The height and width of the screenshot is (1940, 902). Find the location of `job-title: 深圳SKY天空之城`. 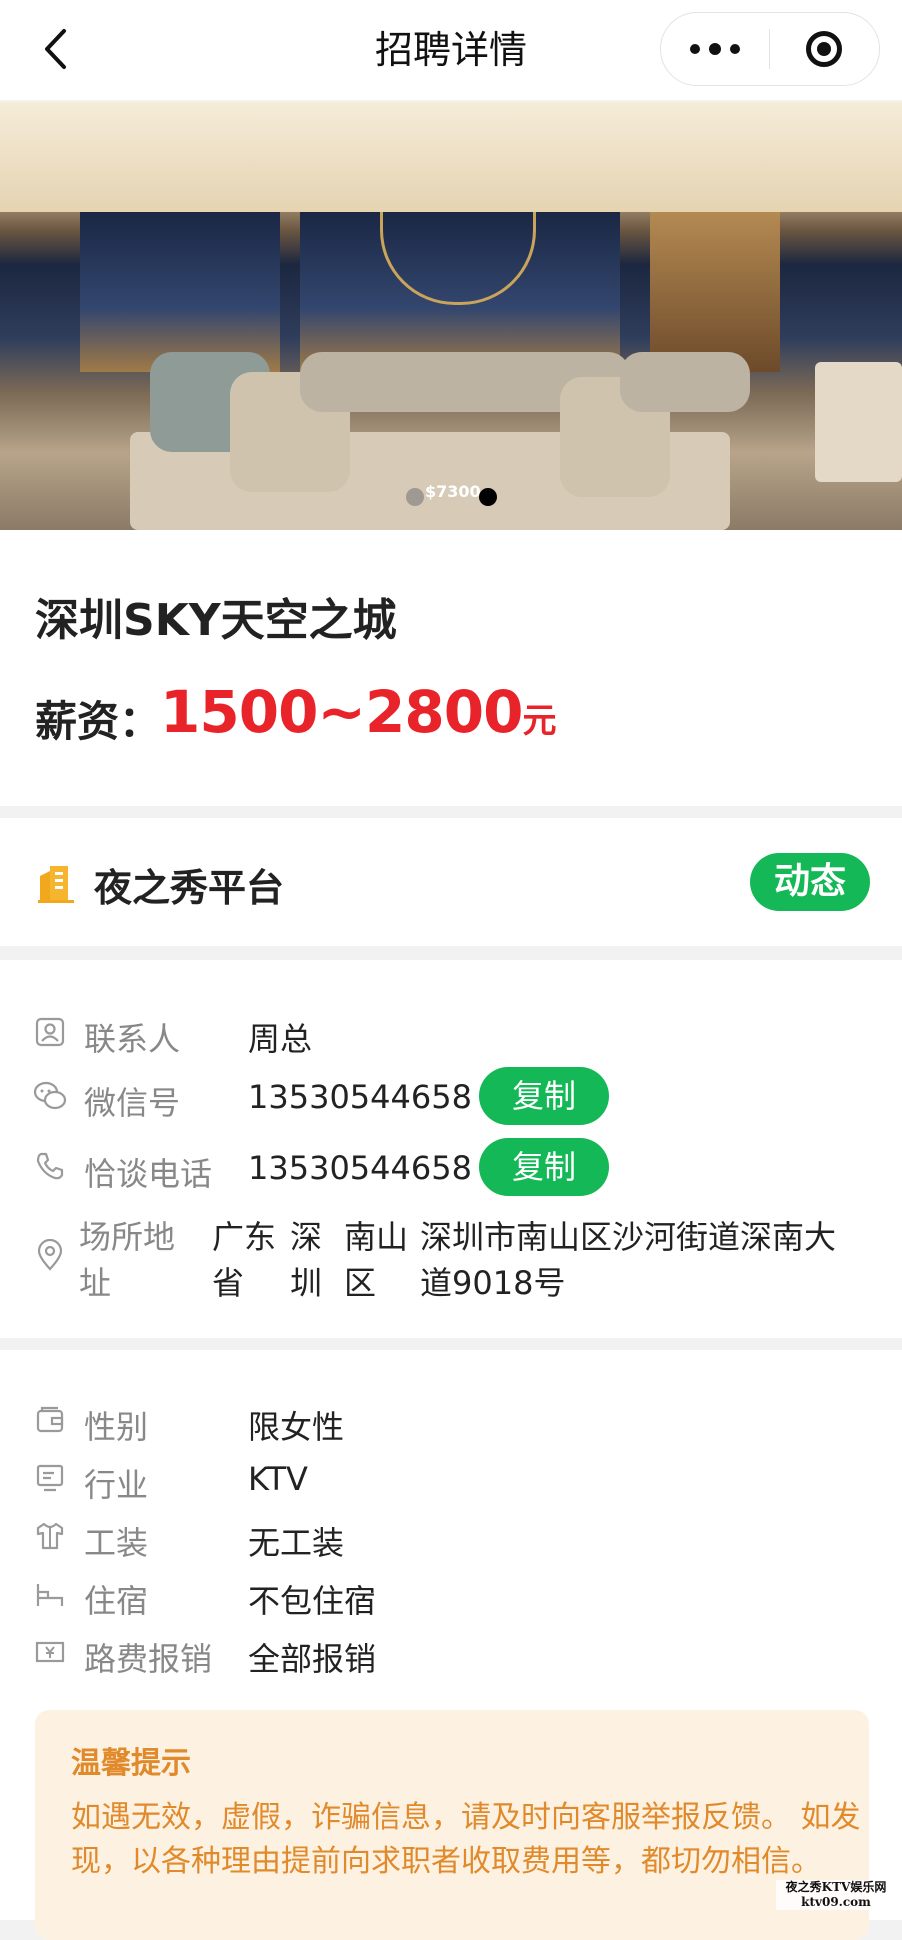

job-title: 深圳SKY天空之城 is located at coordinates (216, 620).